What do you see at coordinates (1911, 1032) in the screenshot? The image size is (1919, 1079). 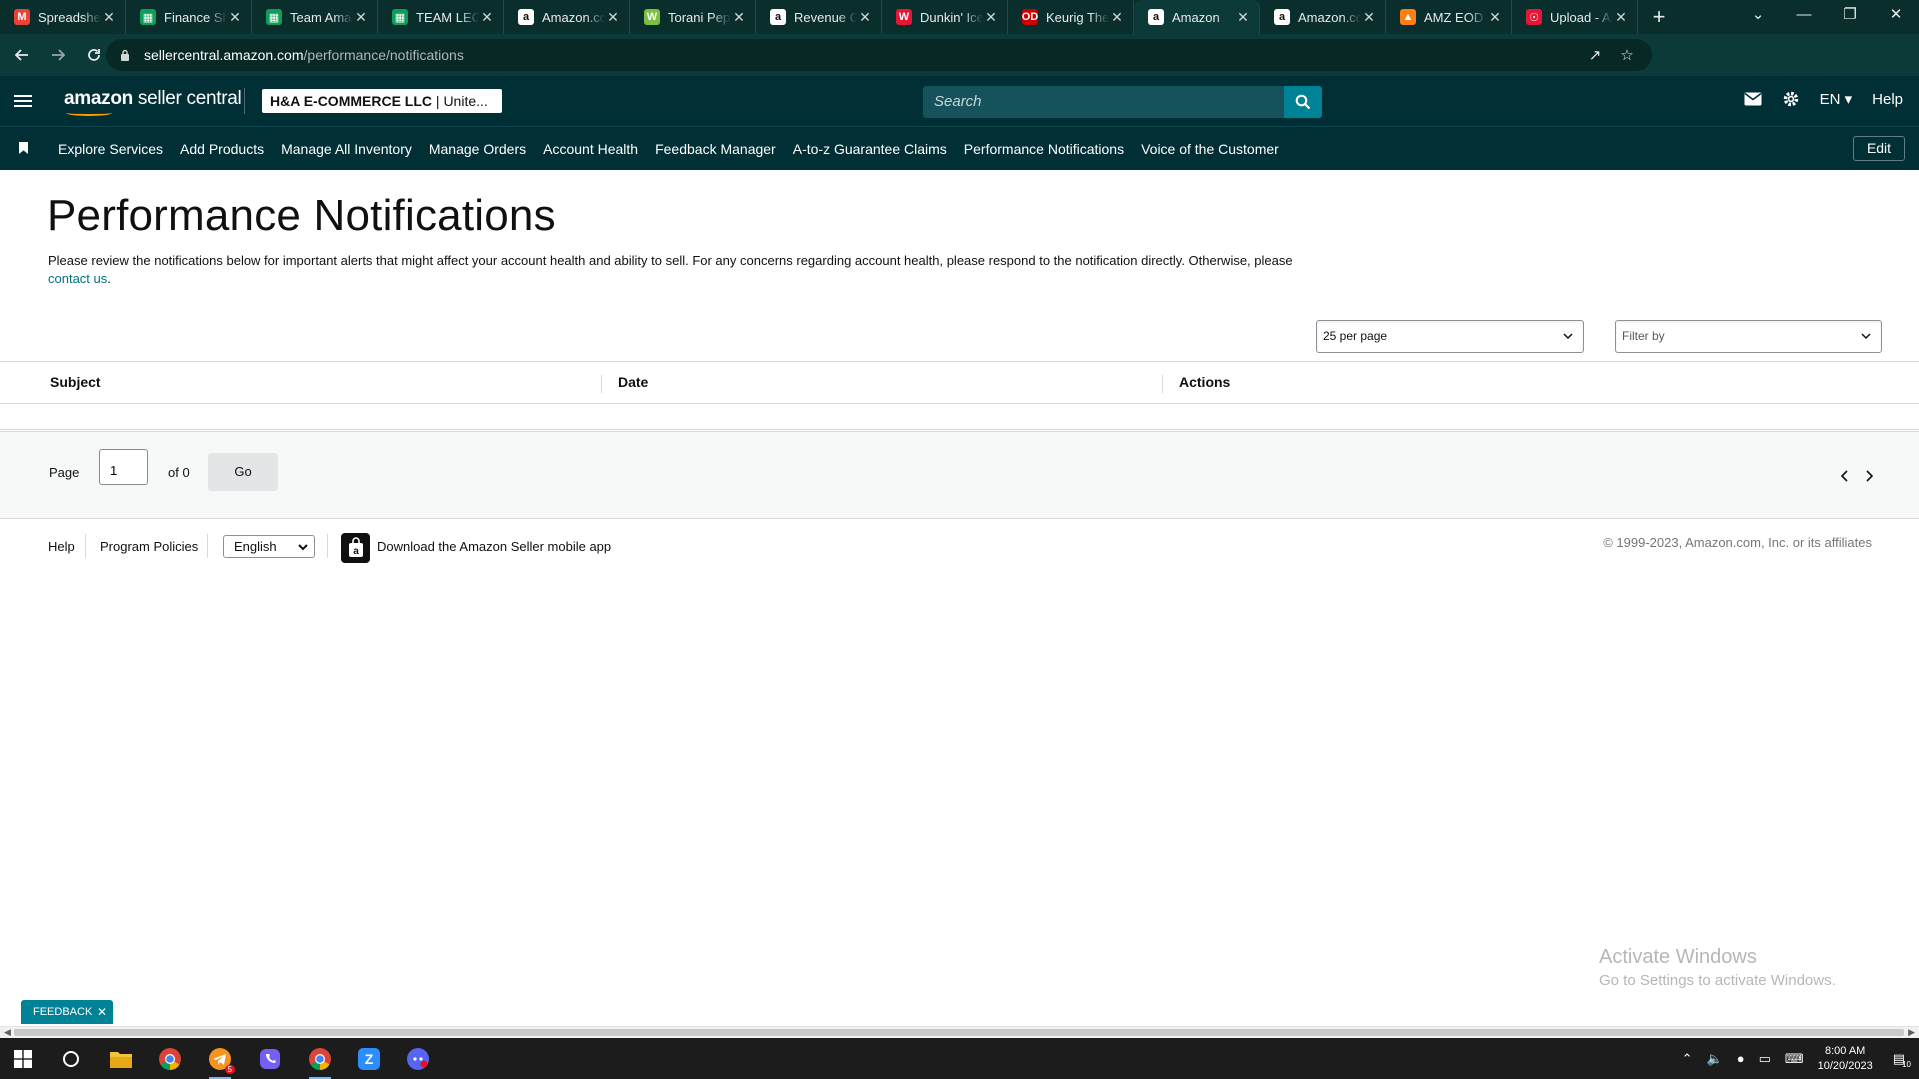 I see `scroll-right-arrow: ▶` at bounding box center [1911, 1032].